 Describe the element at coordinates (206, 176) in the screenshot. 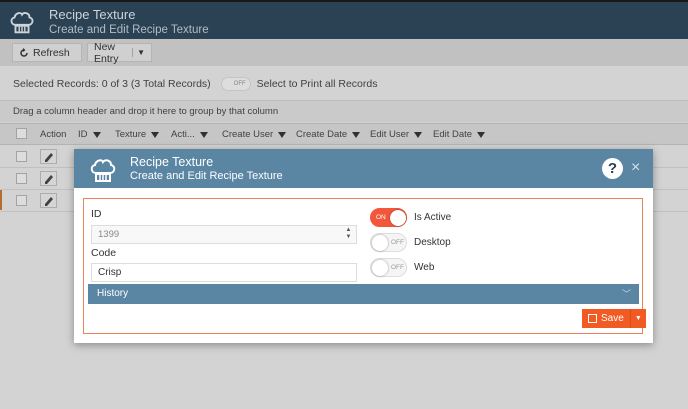

I see `modal-subtitle: Create and Edit Recipe Texture` at that location.